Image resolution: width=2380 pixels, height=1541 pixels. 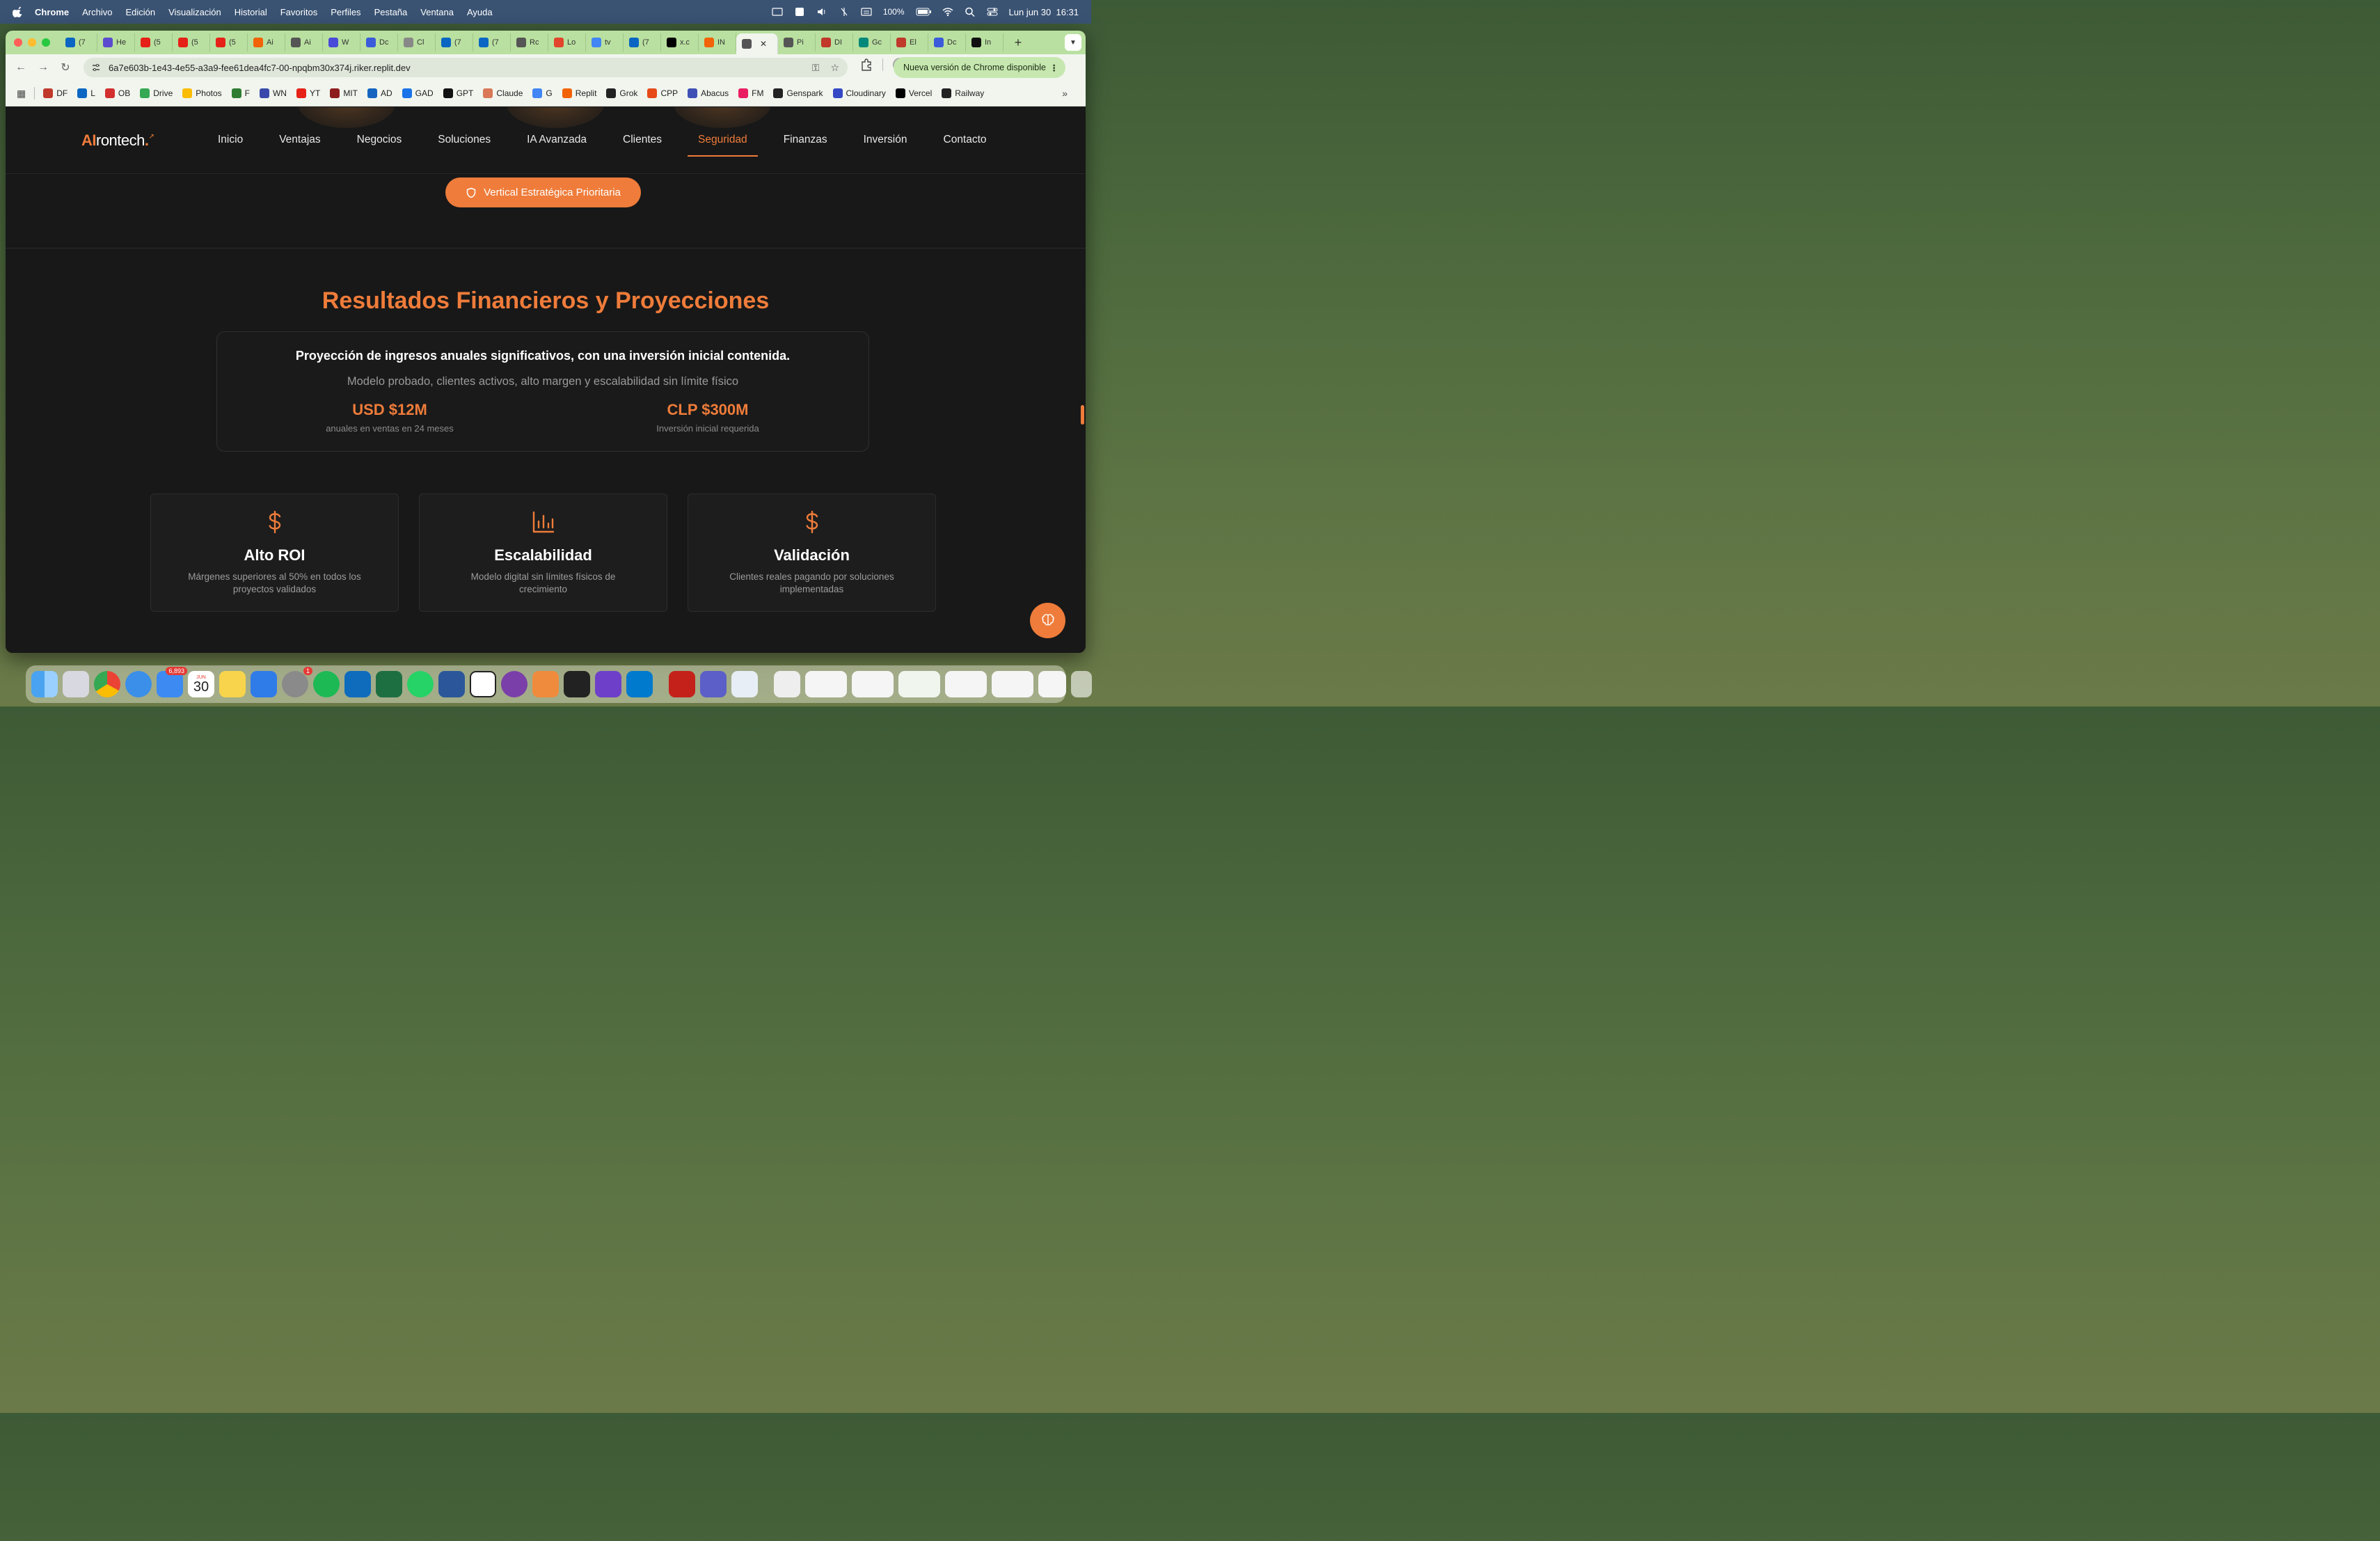 What do you see at coordinates (117, 93) in the screenshot?
I see `bookmark-item: OB` at bounding box center [117, 93].